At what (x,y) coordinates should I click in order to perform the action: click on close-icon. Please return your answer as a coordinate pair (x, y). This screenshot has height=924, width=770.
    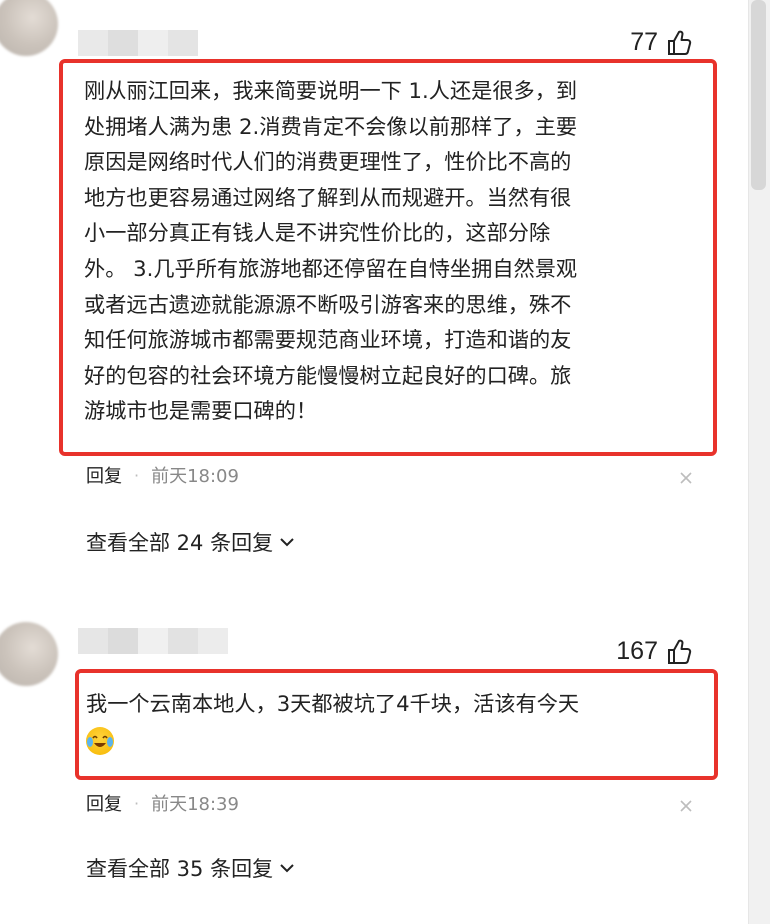
    Looking at the image, I should click on (686, 806).